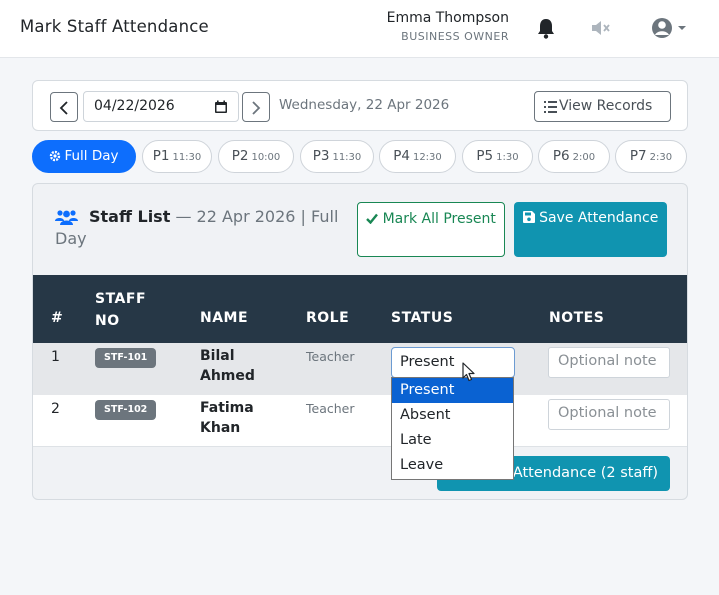 Image resolution: width=719 pixels, height=595 pixels. What do you see at coordinates (455, 36) in the screenshot?
I see `user-role: BUSINESS OWNER` at bounding box center [455, 36].